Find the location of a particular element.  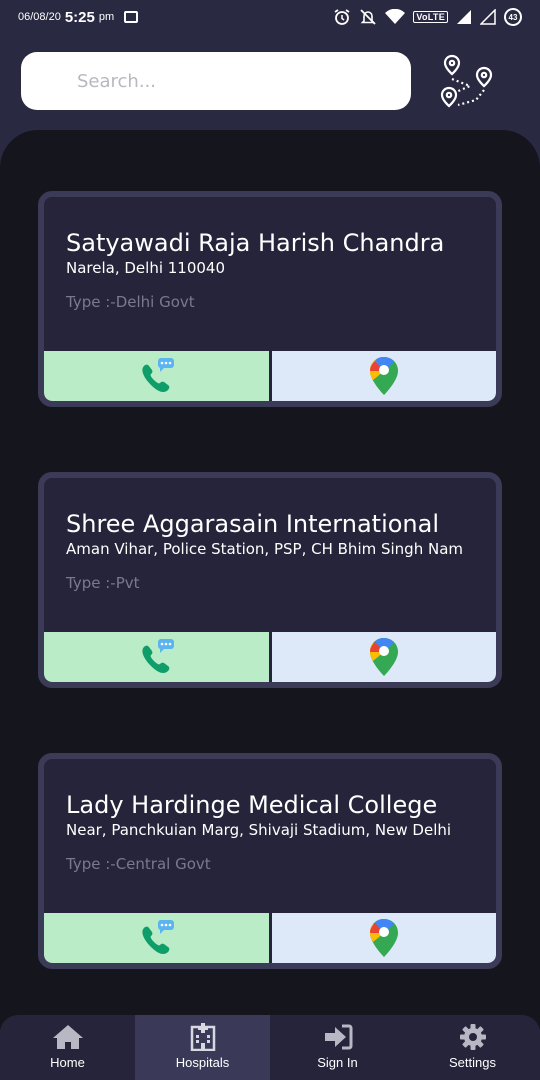

notifications-off-icon is located at coordinates (368, 17).